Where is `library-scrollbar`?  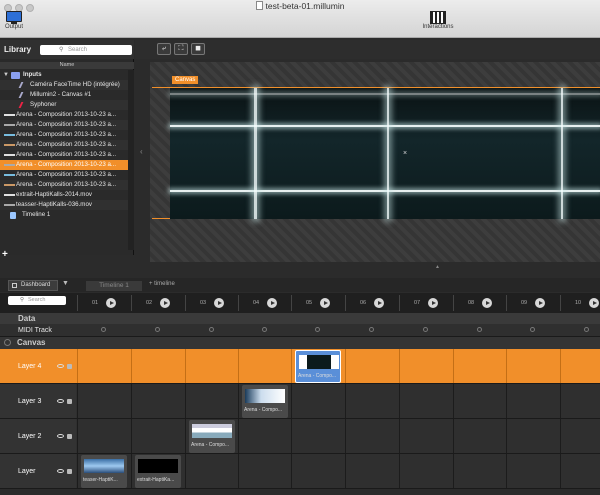
library-scrollbar is located at coordinates (131, 160).